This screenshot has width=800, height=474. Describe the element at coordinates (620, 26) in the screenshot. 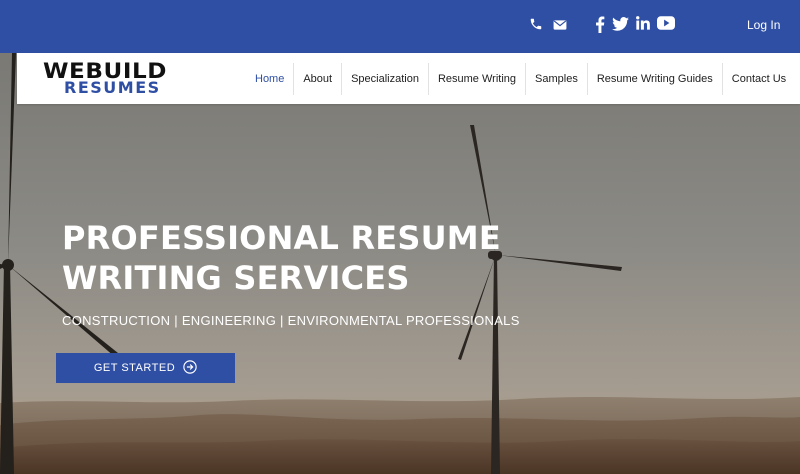

I see `twitter-icon` at that location.